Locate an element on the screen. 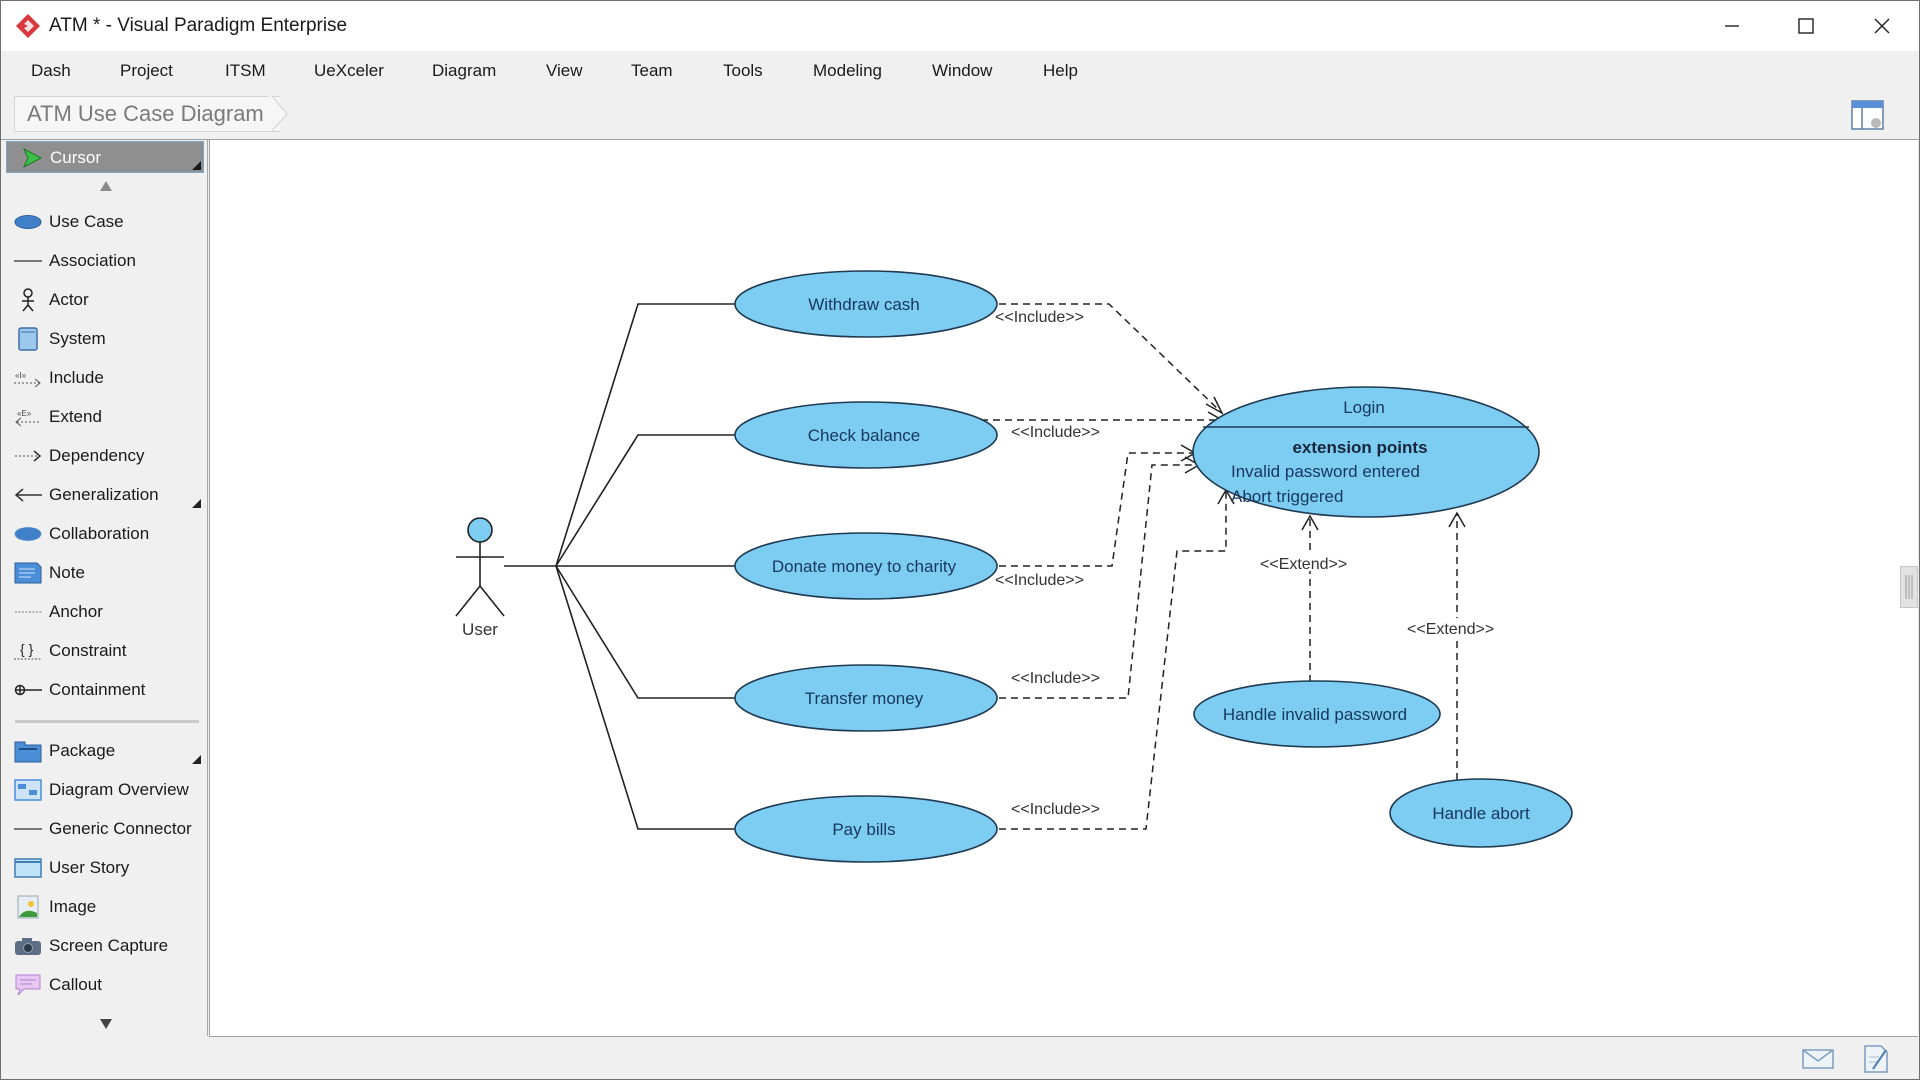  menu-view: View is located at coordinates (564, 71).